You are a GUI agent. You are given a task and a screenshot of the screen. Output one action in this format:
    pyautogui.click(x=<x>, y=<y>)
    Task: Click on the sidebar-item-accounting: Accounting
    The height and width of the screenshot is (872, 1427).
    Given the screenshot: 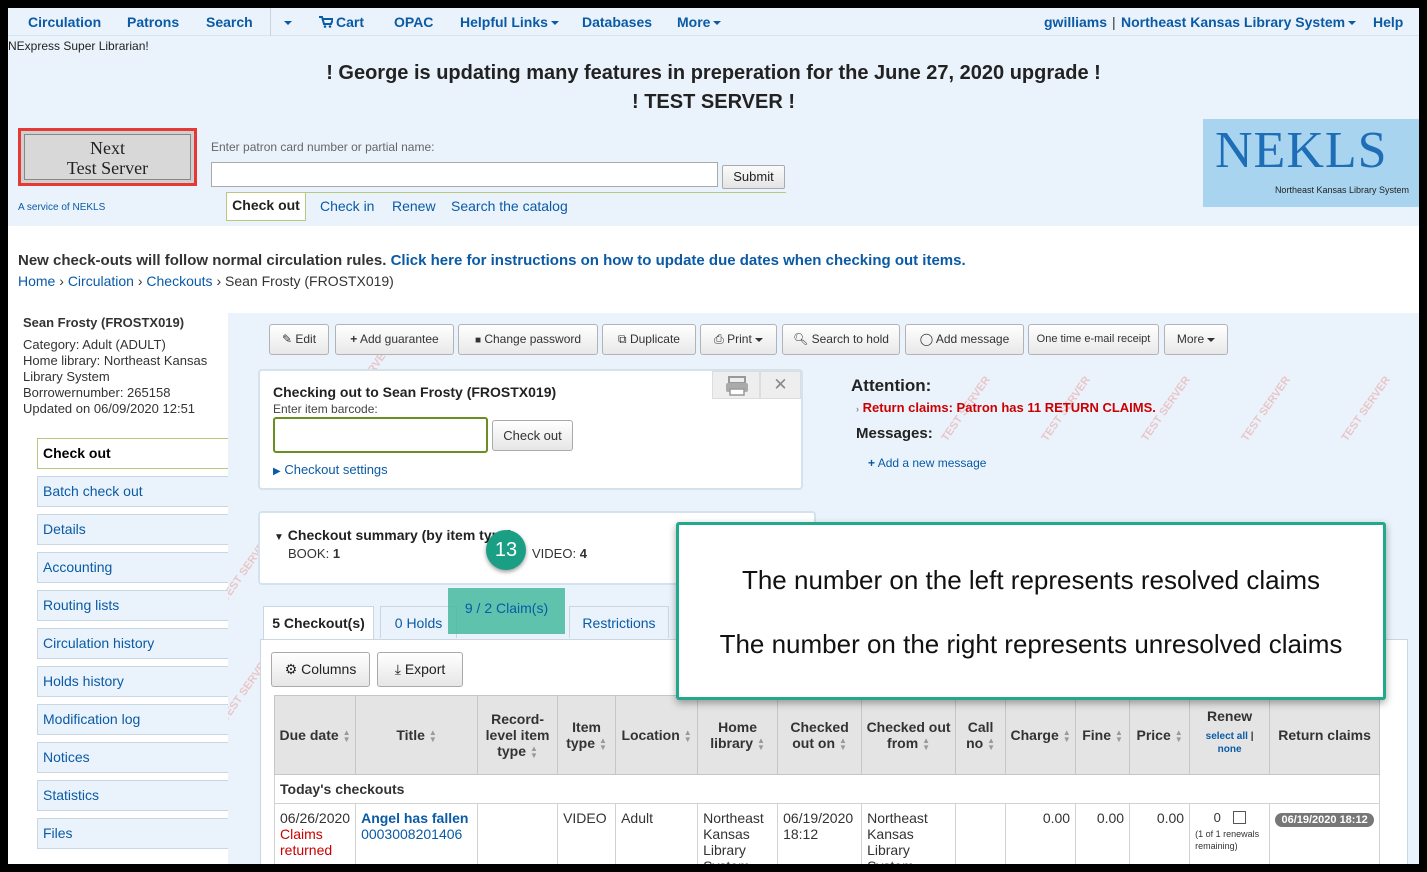 What is the action you would take?
    pyautogui.click(x=132, y=567)
    